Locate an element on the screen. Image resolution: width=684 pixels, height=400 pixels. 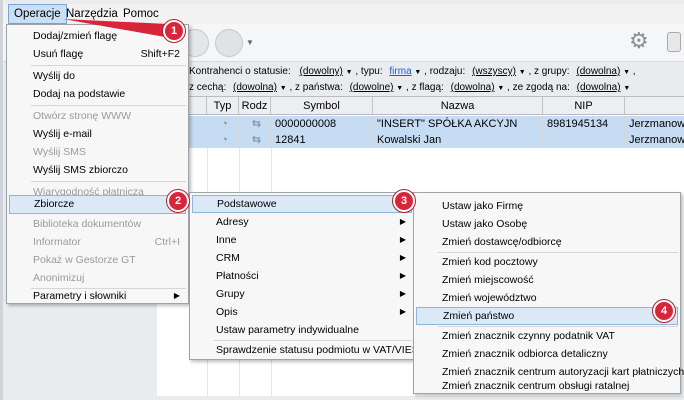
annotation-arrow-shape is located at coordinates (115, 28).